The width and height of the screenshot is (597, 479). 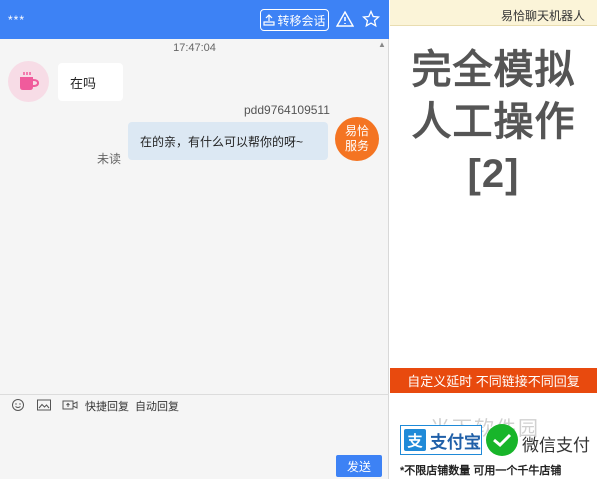 What do you see at coordinates (90, 82) in the screenshot?
I see `incoming-message-bubble: 在吗` at bounding box center [90, 82].